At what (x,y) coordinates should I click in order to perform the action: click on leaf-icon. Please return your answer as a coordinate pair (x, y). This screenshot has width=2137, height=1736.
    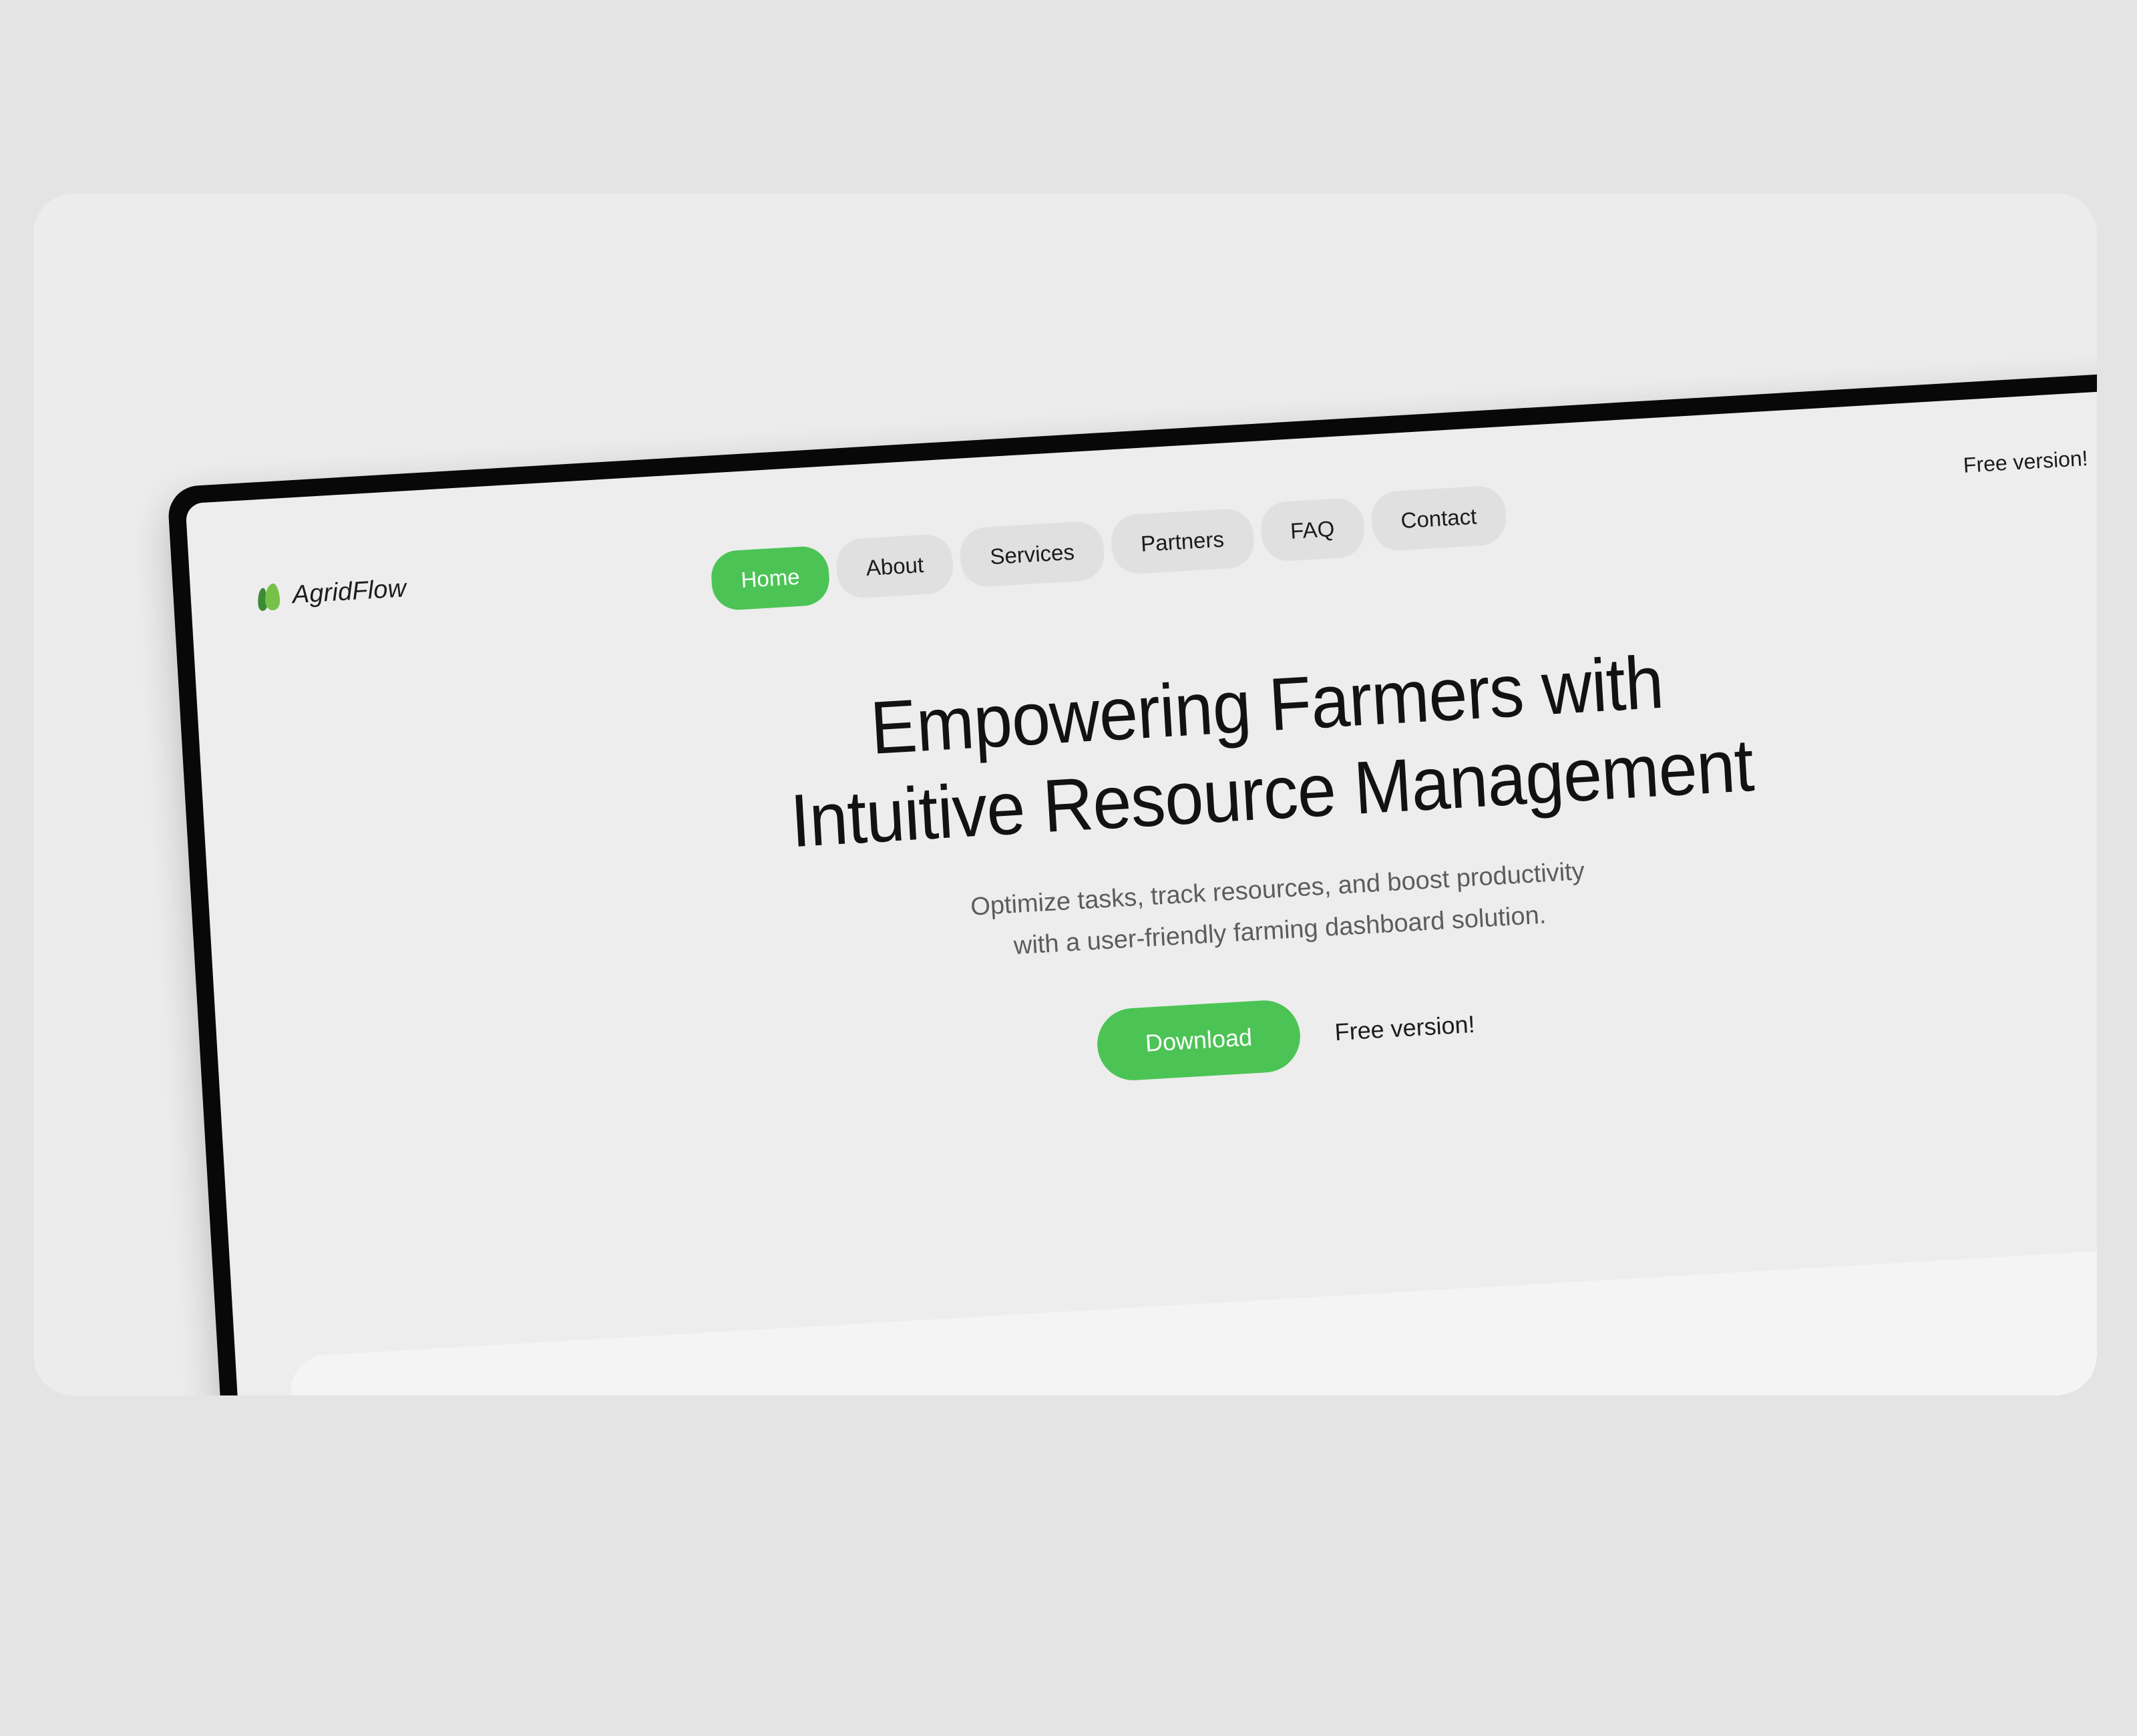
    Looking at the image, I should click on (269, 596).